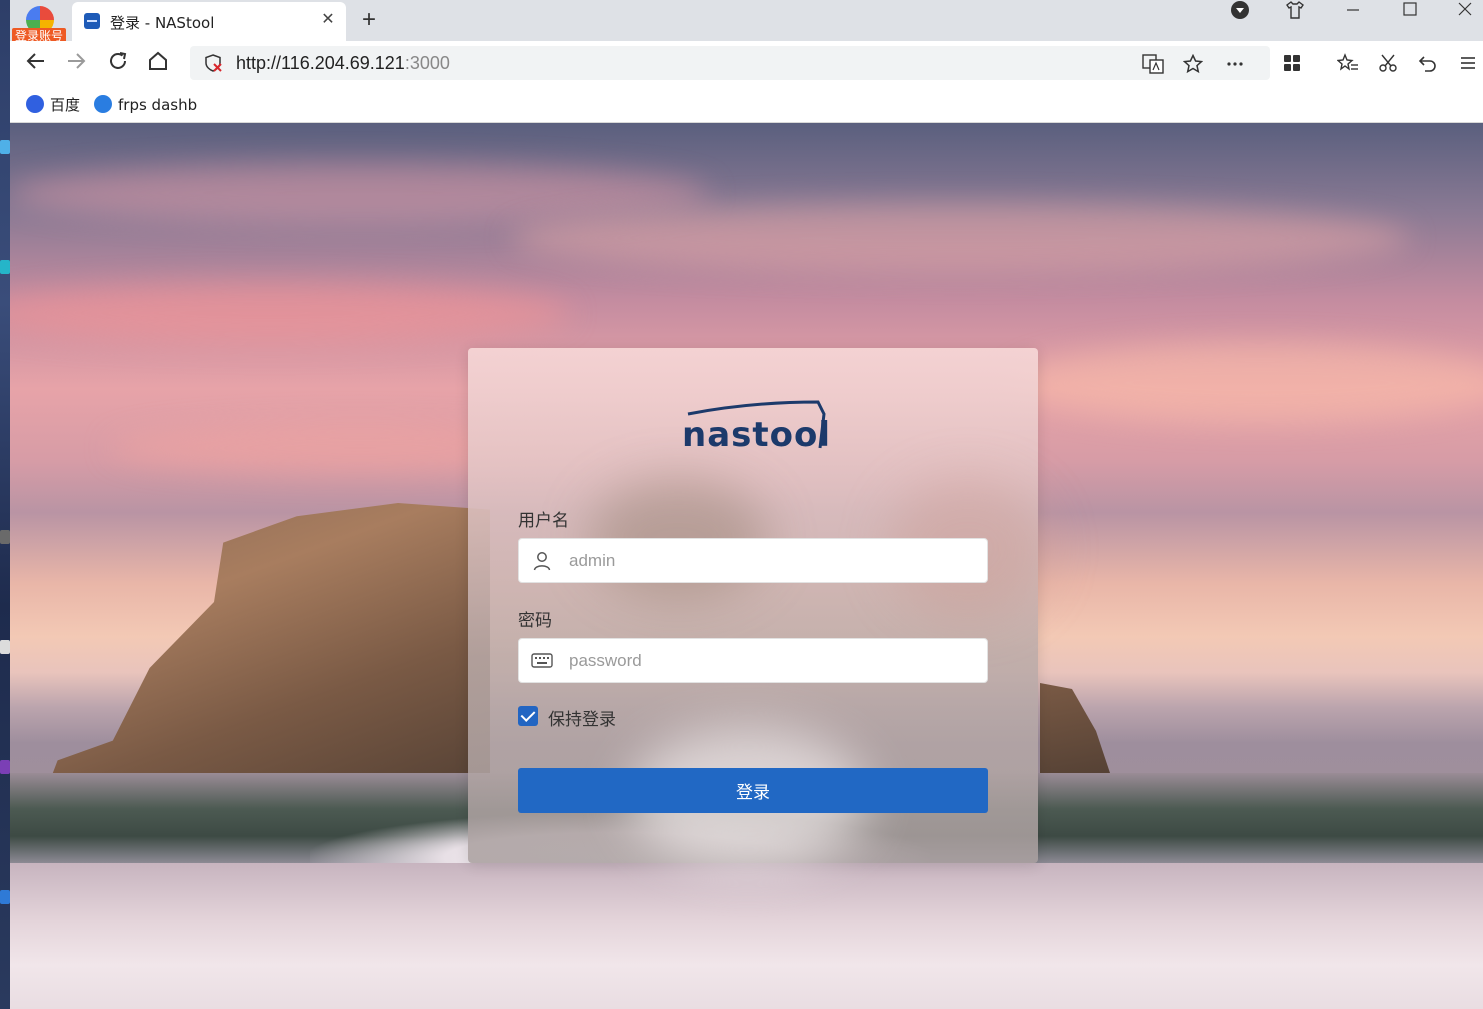 Image resolution: width=1483 pixels, height=1009 pixels. I want to click on password-label: 密码, so click(535, 621).